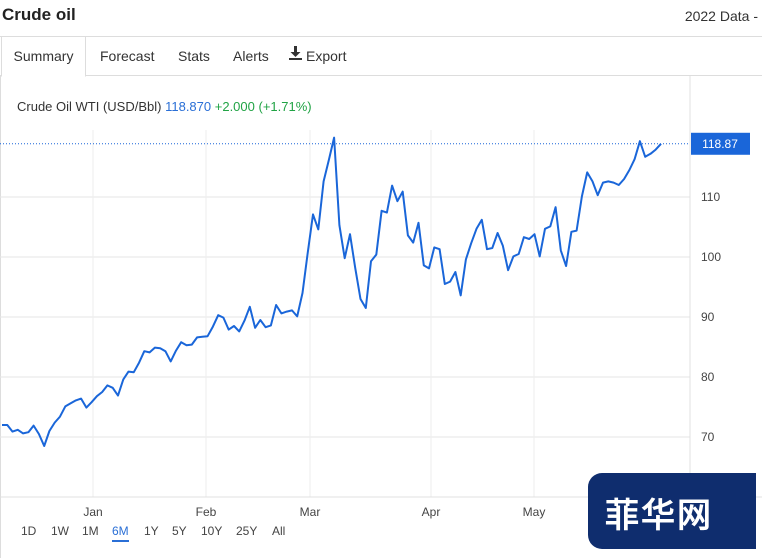 The image size is (762, 558). Describe the element at coordinates (310, 512) in the screenshot. I see `x-tick-label: Mar` at that location.